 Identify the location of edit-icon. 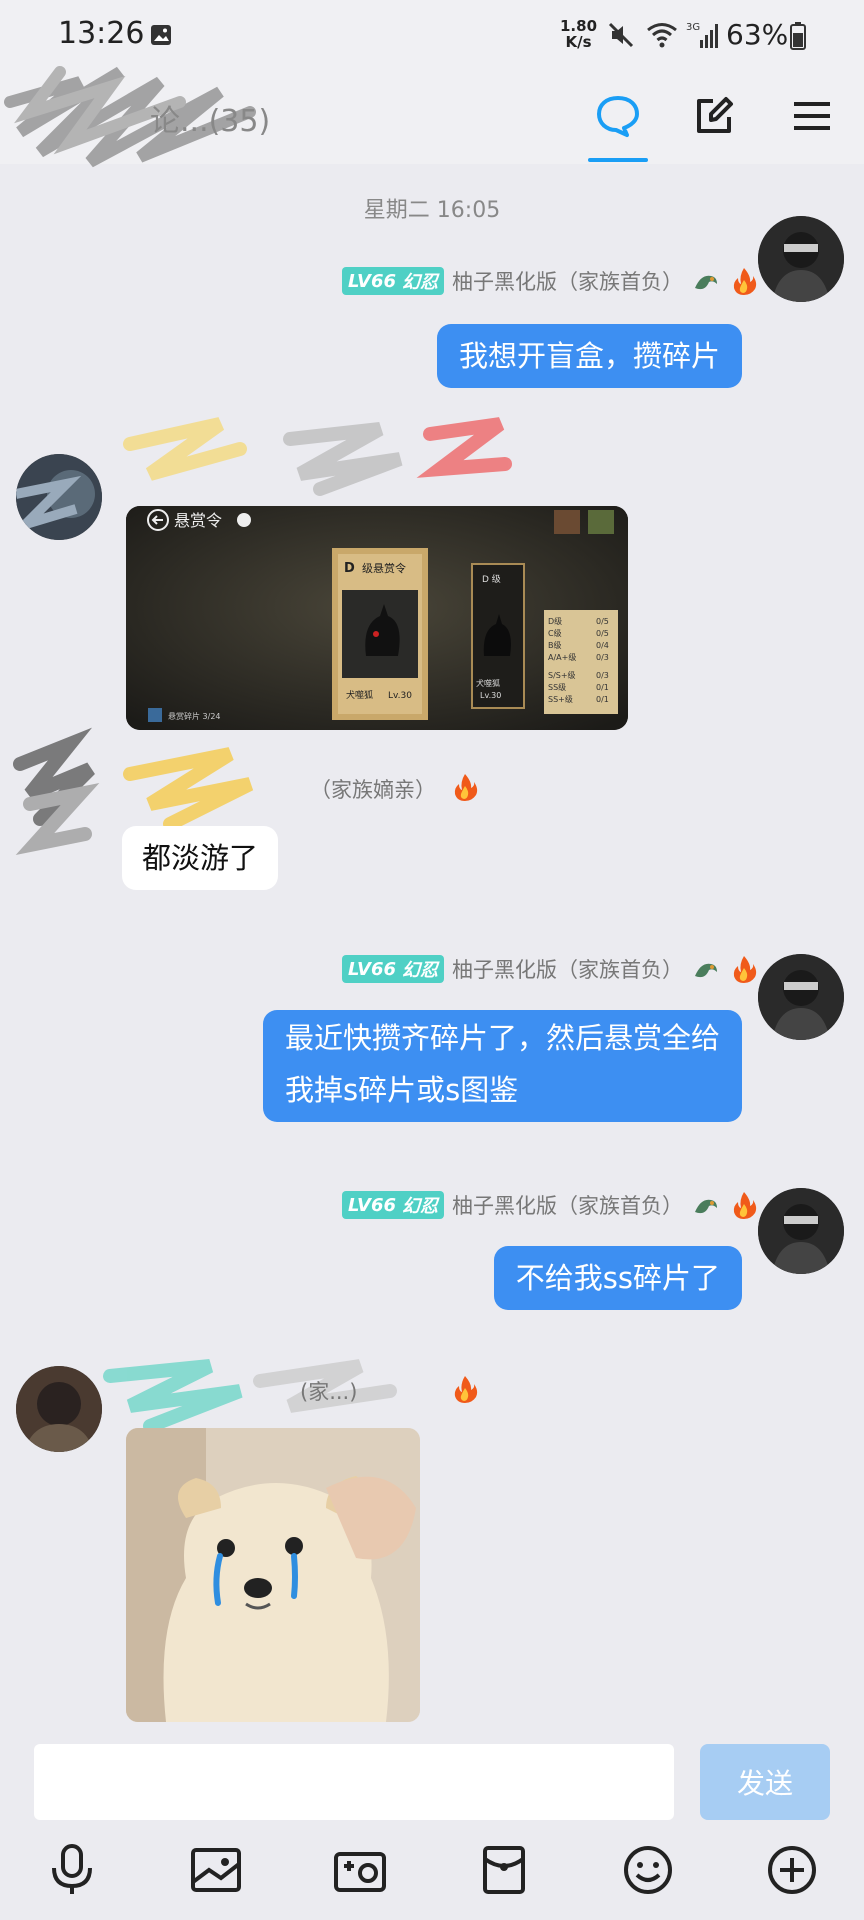
(715, 115).